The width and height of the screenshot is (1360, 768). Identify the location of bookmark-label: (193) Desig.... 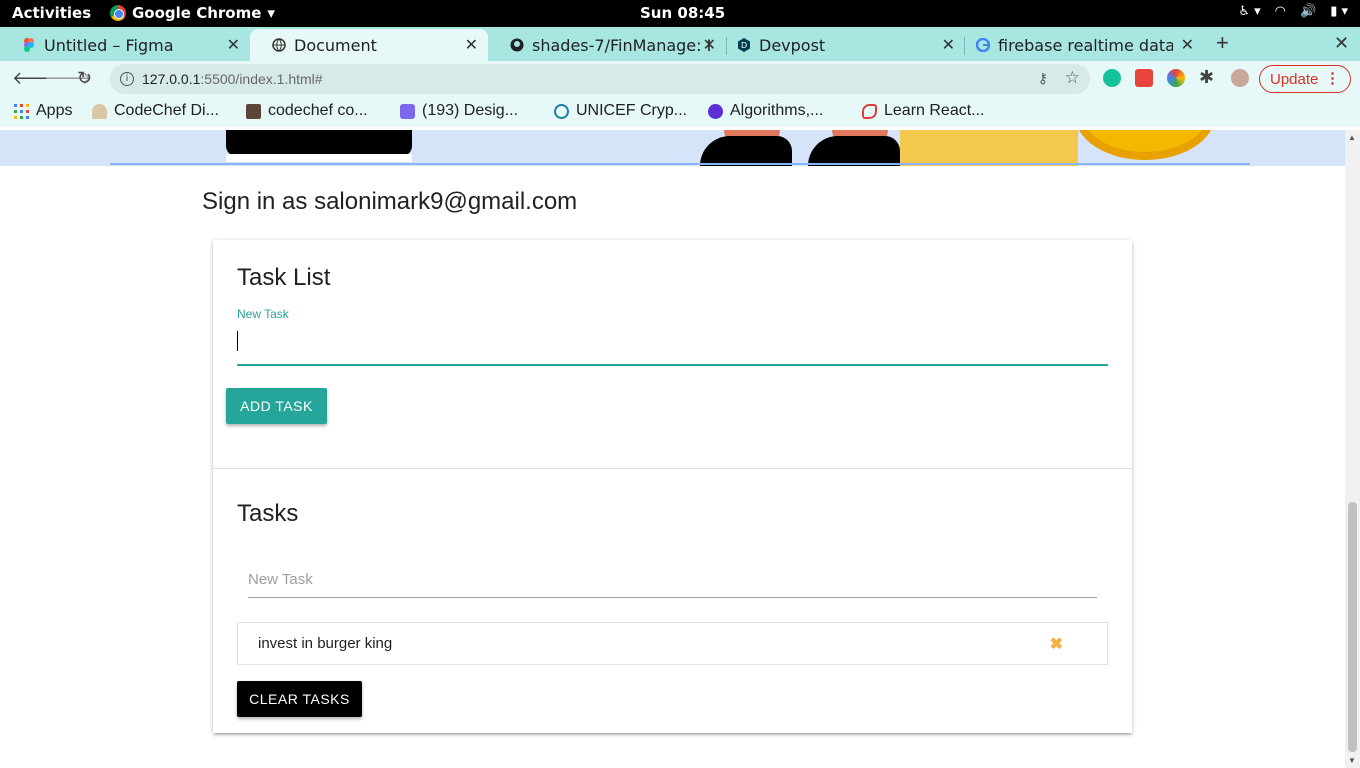
(470, 110).